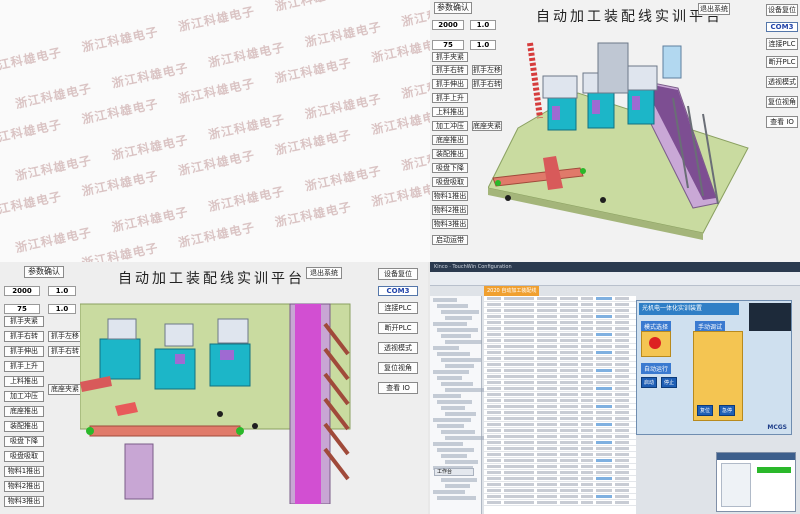 Image resolution: width=800 pixels, height=514 pixels. Describe the element at coordinates (24, 441) in the screenshot. I see `suction-down-button-2: 吸盘下降` at that location.